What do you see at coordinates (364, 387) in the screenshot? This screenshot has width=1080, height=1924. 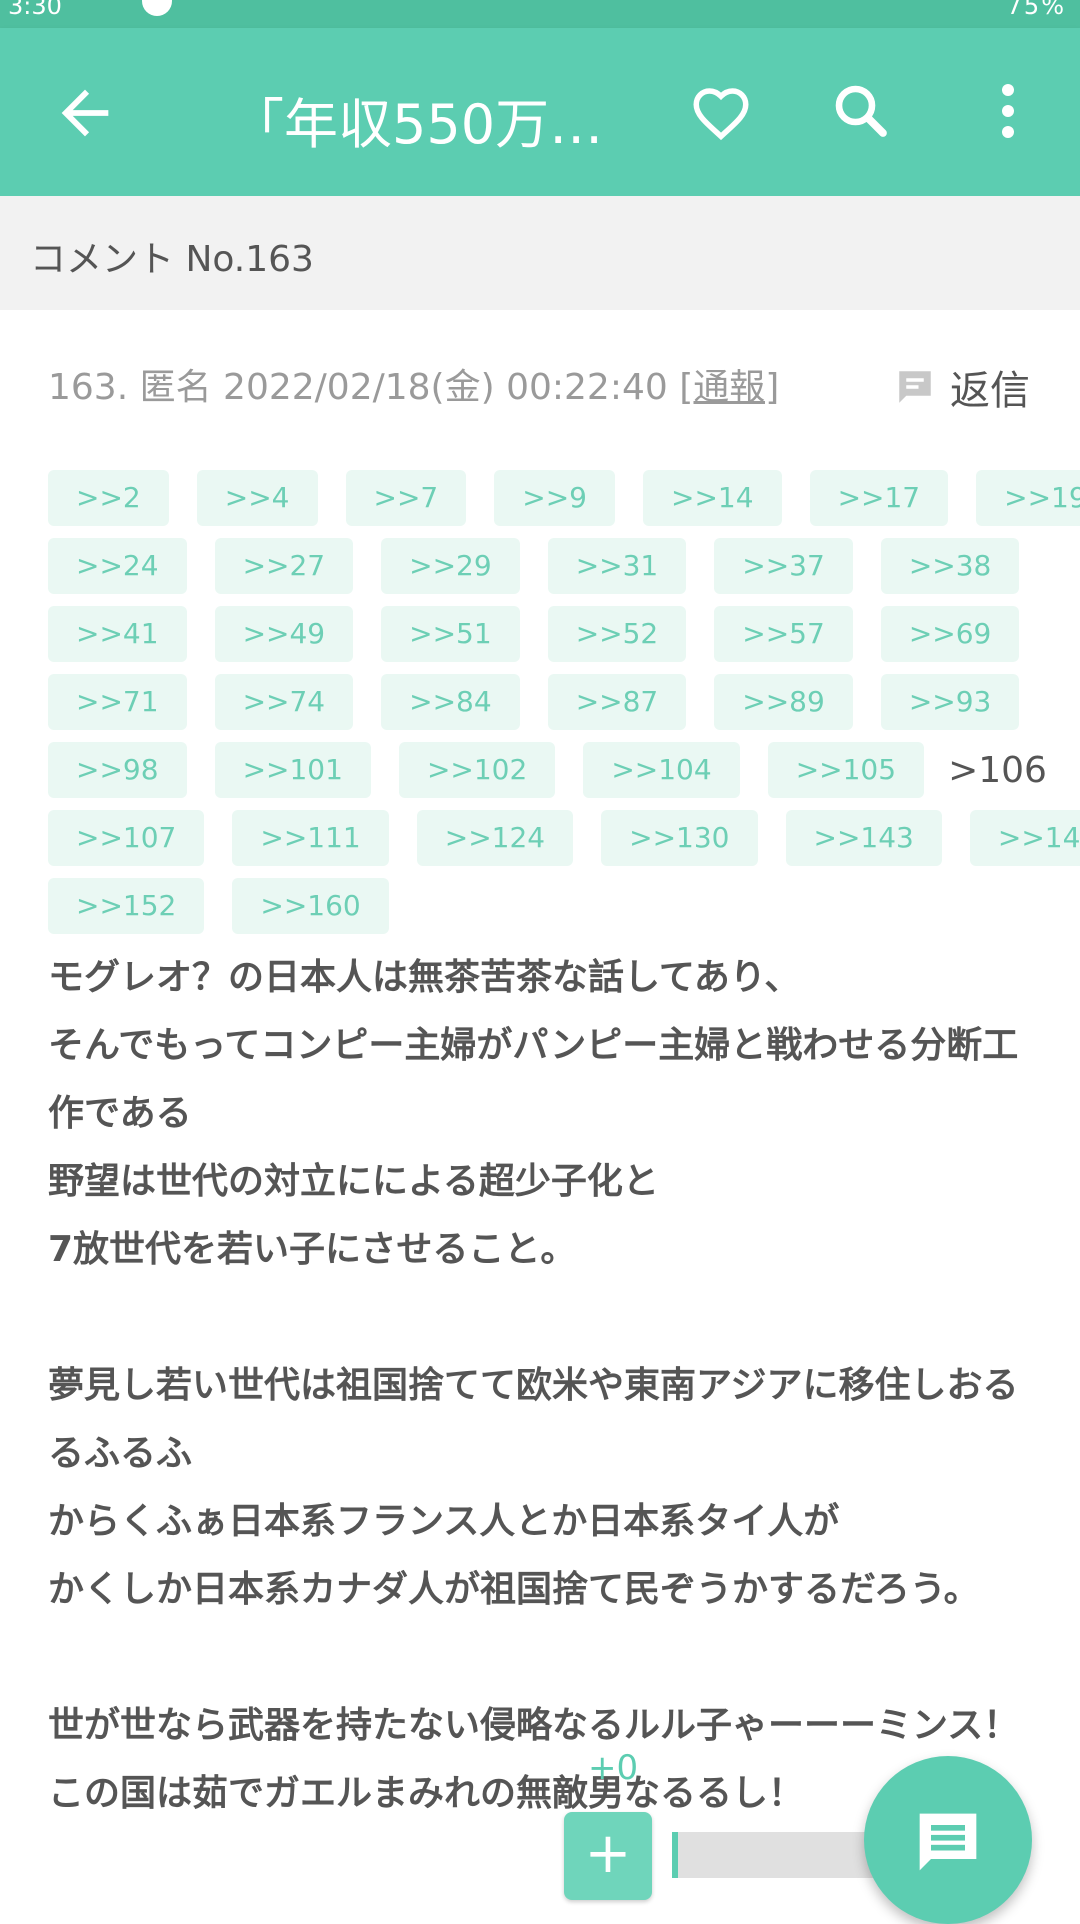 I see `comment-meta-text: 163. 匿名 2022/02/18(金) 00:22:40` at bounding box center [364, 387].